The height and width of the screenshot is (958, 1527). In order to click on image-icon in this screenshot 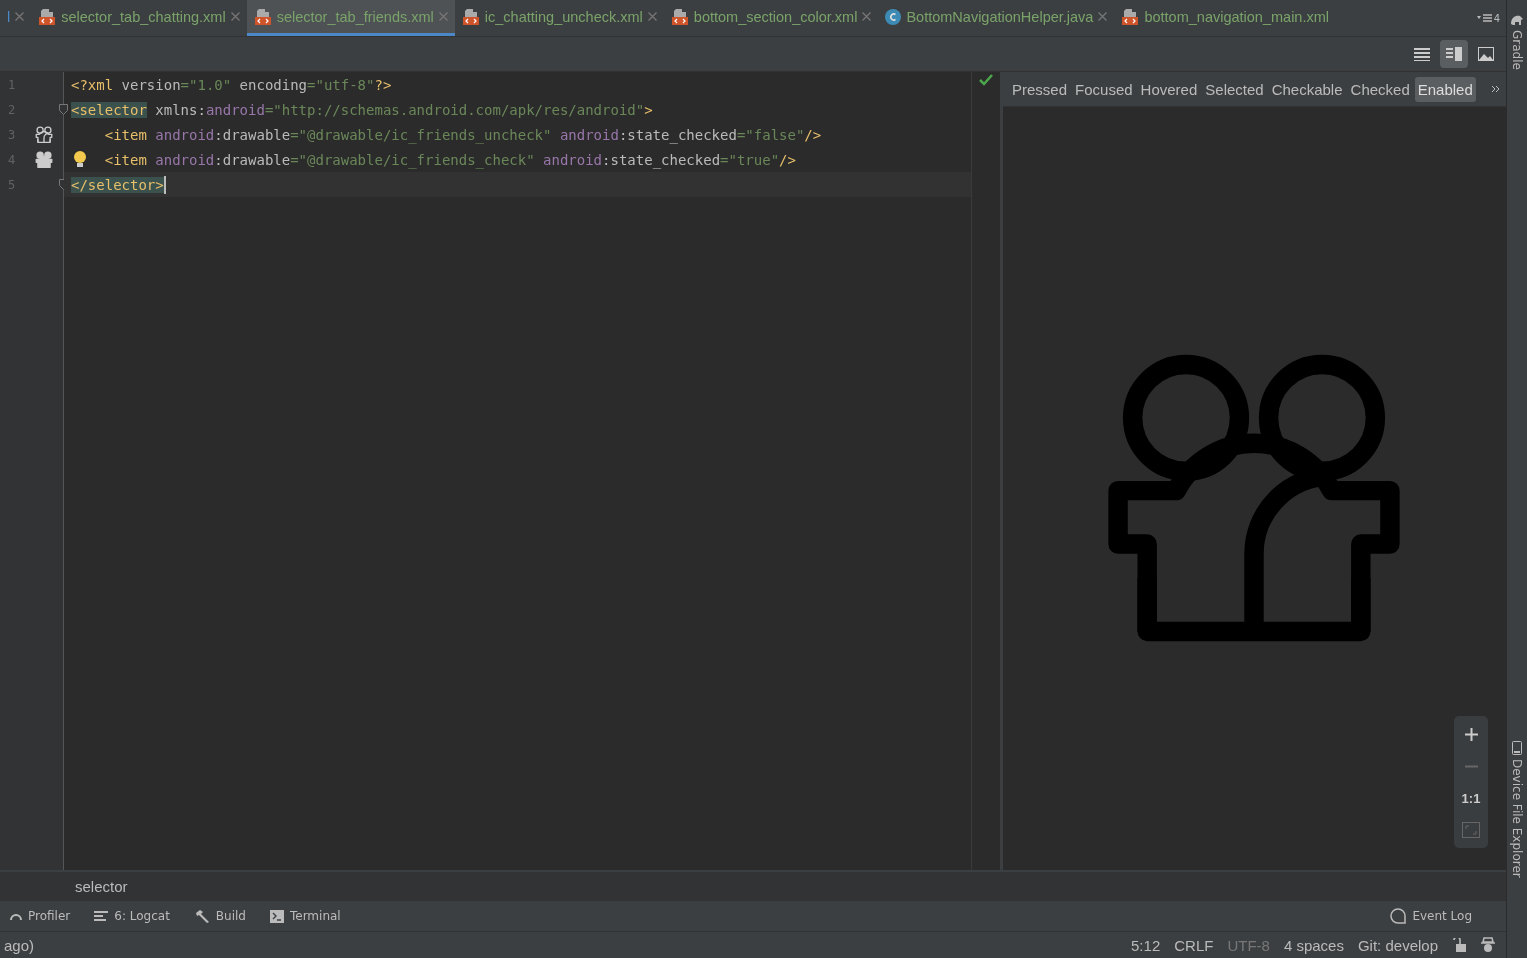, I will do `click(1486, 54)`.